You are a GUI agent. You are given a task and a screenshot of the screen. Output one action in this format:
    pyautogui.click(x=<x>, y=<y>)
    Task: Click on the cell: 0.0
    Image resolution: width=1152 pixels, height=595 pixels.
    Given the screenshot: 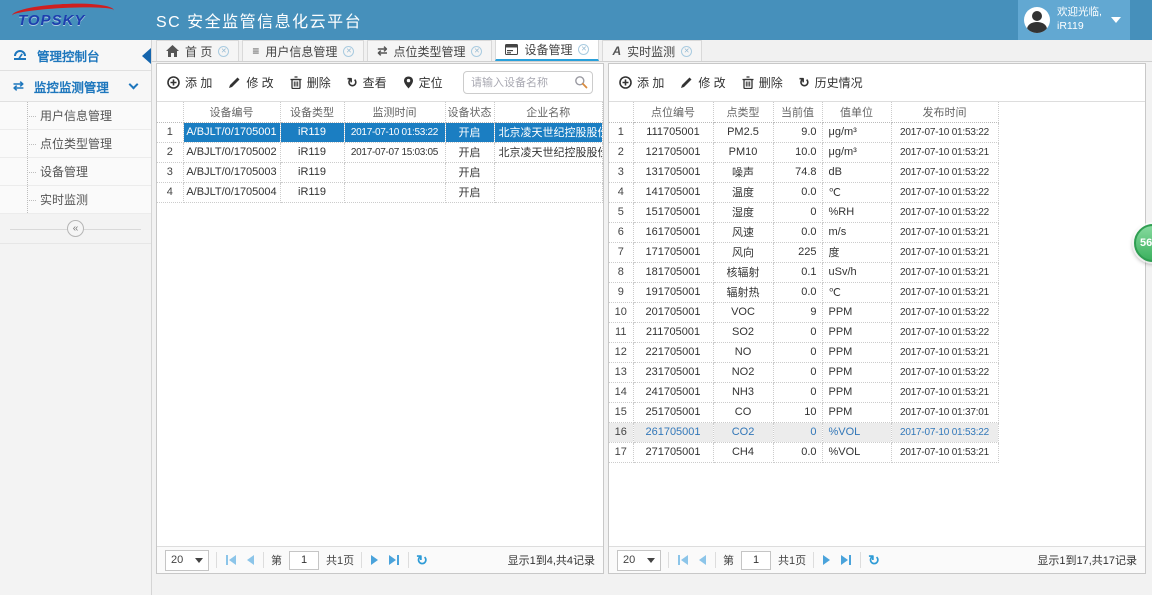 What is the action you would take?
    pyautogui.click(x=798, y=452)
    